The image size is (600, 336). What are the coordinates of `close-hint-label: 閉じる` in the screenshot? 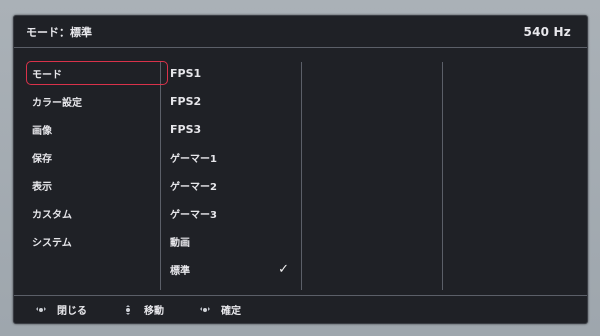 It's located at (72, 311).